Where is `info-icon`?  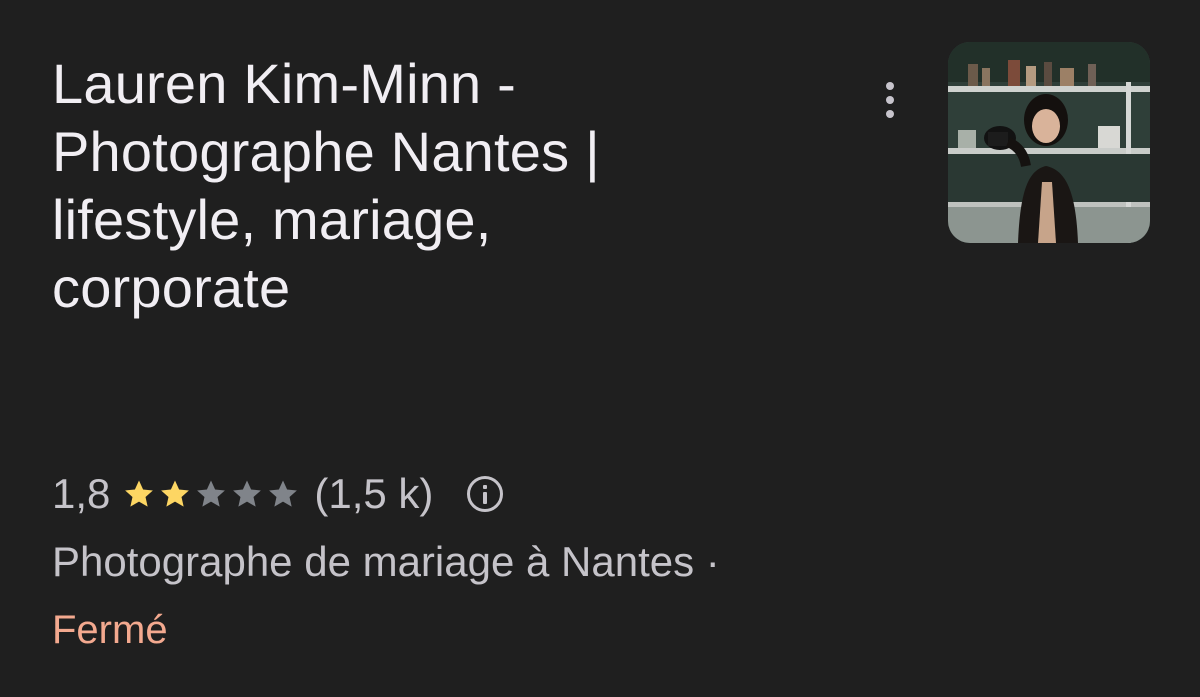 info-icon is located at coordinates (485, 494).